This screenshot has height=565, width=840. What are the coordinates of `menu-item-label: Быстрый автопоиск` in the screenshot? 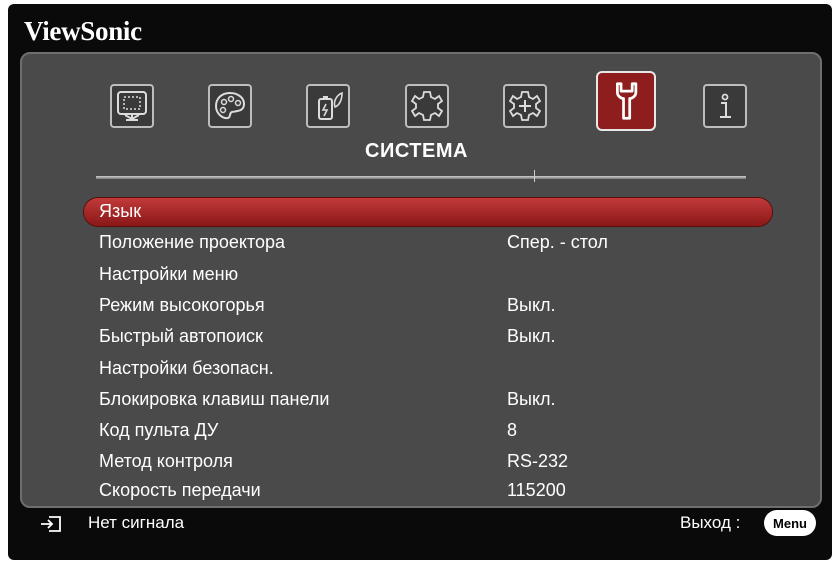 It's located at (181, 336).